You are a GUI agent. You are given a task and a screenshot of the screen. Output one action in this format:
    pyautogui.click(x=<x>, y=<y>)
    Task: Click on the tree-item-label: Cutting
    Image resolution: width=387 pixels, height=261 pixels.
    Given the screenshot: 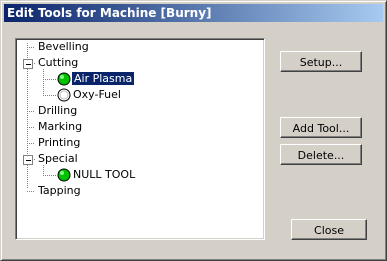 What is the action you would take?
    pyautogui.click(x=58, y=62)
    